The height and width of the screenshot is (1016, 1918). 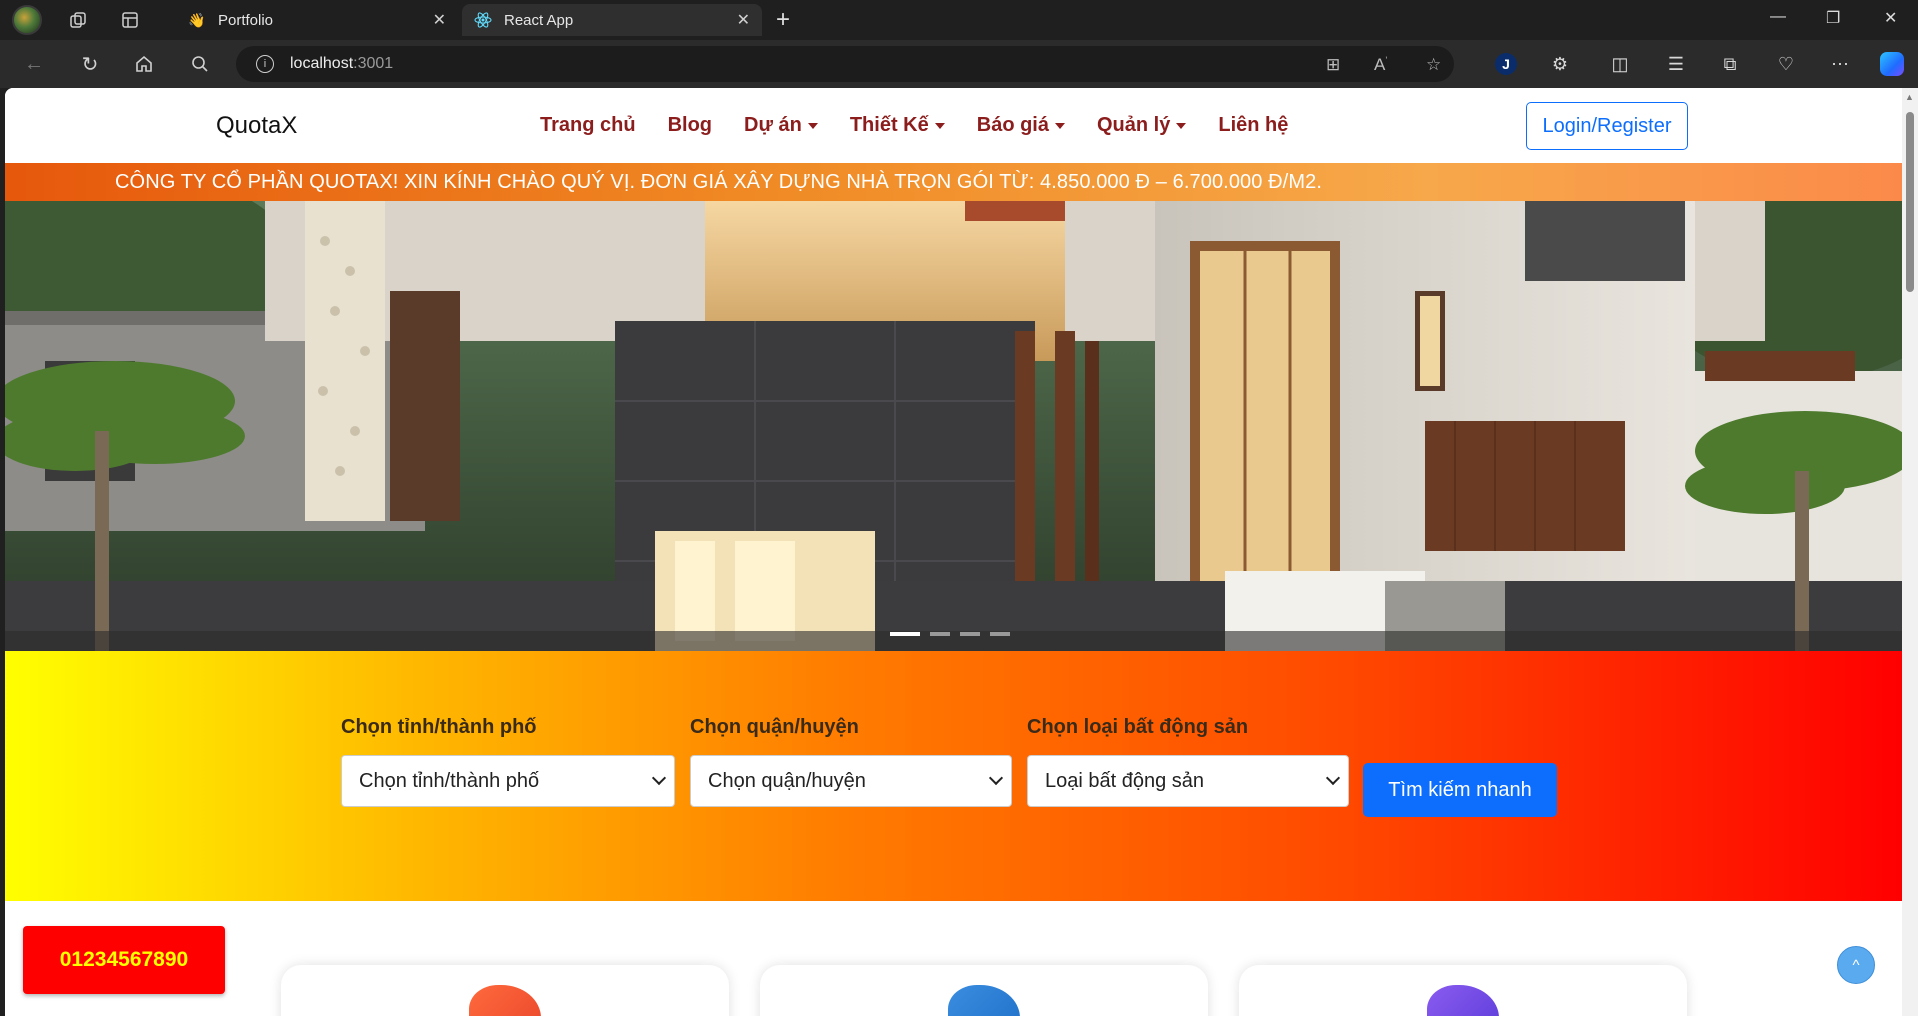 What do you see at coordinates (322, 63) in the screenshot?
I see `url-host: localhost` at bounding box center [322, 63].